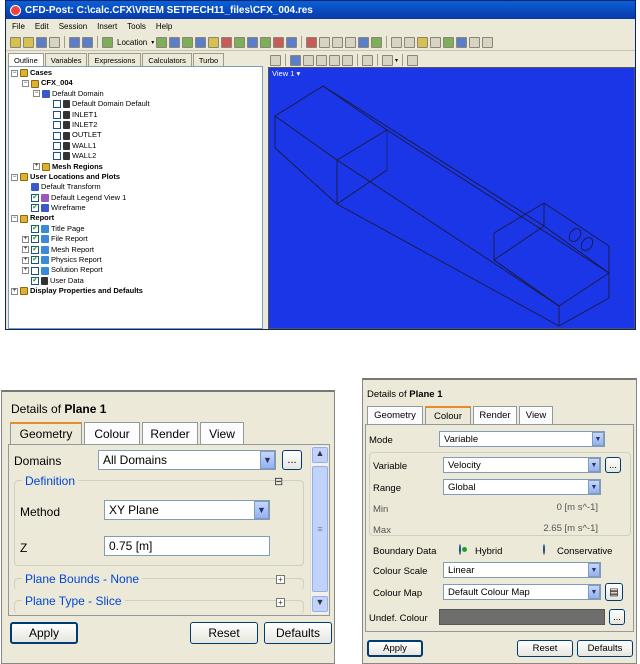  What do you see at coordinates (135, 135) in the screenshot?
I see `tree-item: OUTLET` at bounding box center [135, 135].